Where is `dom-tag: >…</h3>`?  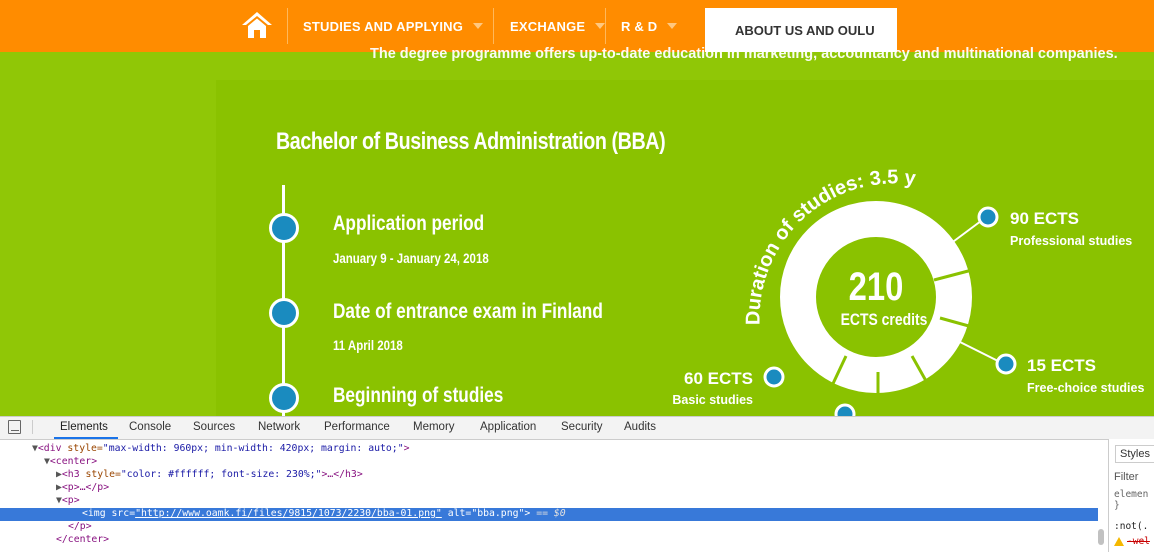
dom-tag: >…</h3> is located at coordinates (342, 474).